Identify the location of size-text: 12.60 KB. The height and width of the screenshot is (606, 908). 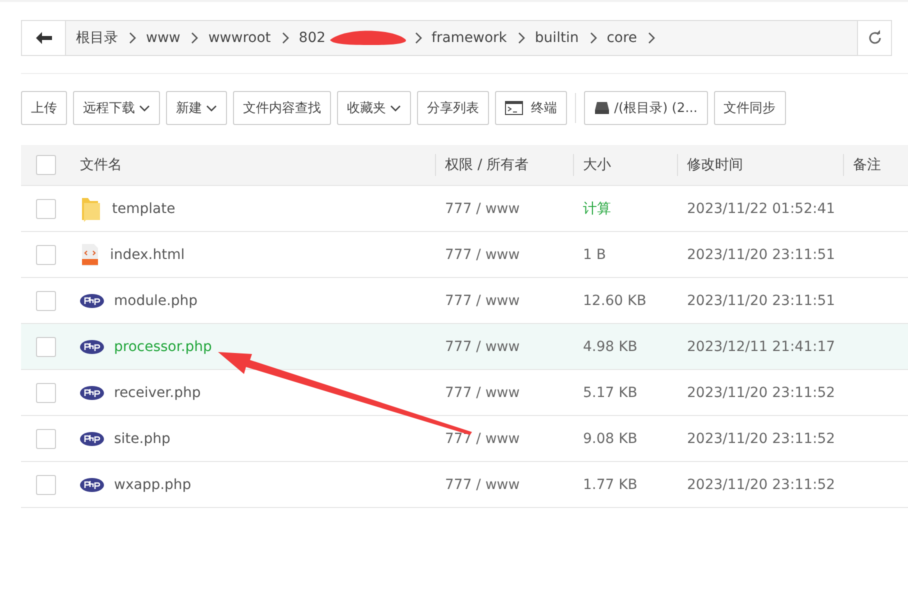
(614, 300).